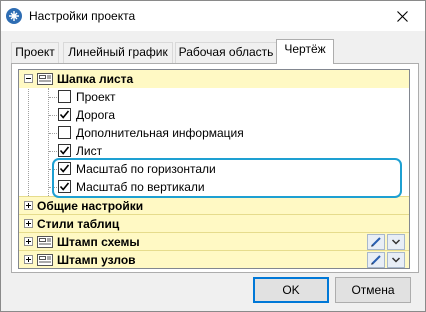  I want to click on item-label: Масштаб по горизонтали, so click(146, 169).